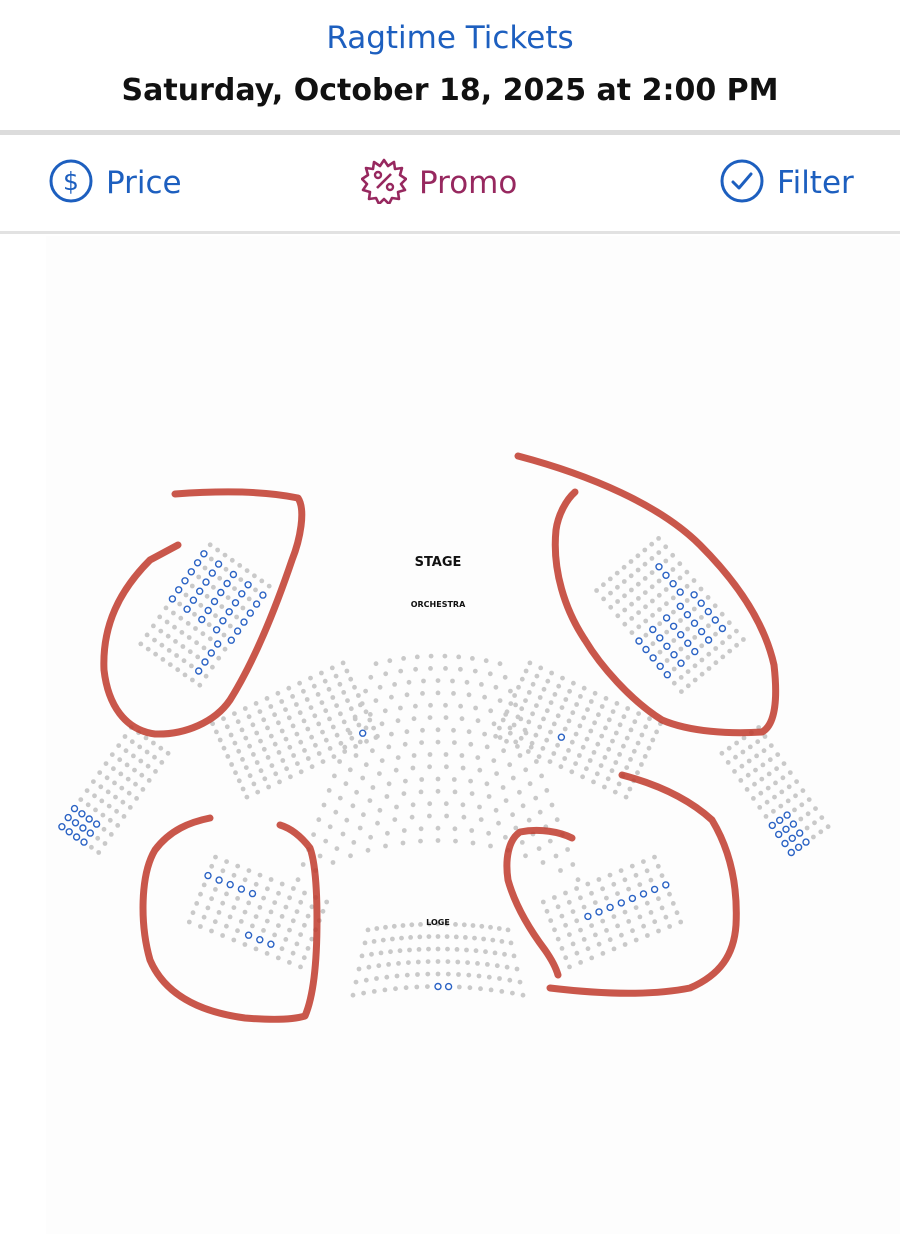 This screenshot has height=1234, width=900. What do you see at coordinates (786, 183) in the screenshot?
I see `filter-button: Filter` at bounding box center [786, 183].